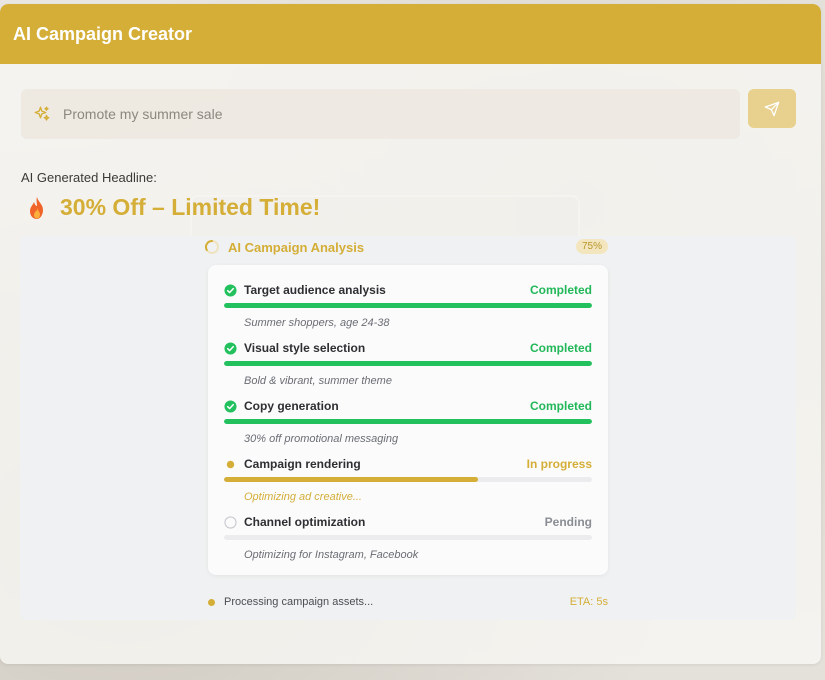  What do you see at coordinates (296, 247) in the screenshot?
I see `analysis-title: AI Campaign Analysis` at bounding box center [296, 247].